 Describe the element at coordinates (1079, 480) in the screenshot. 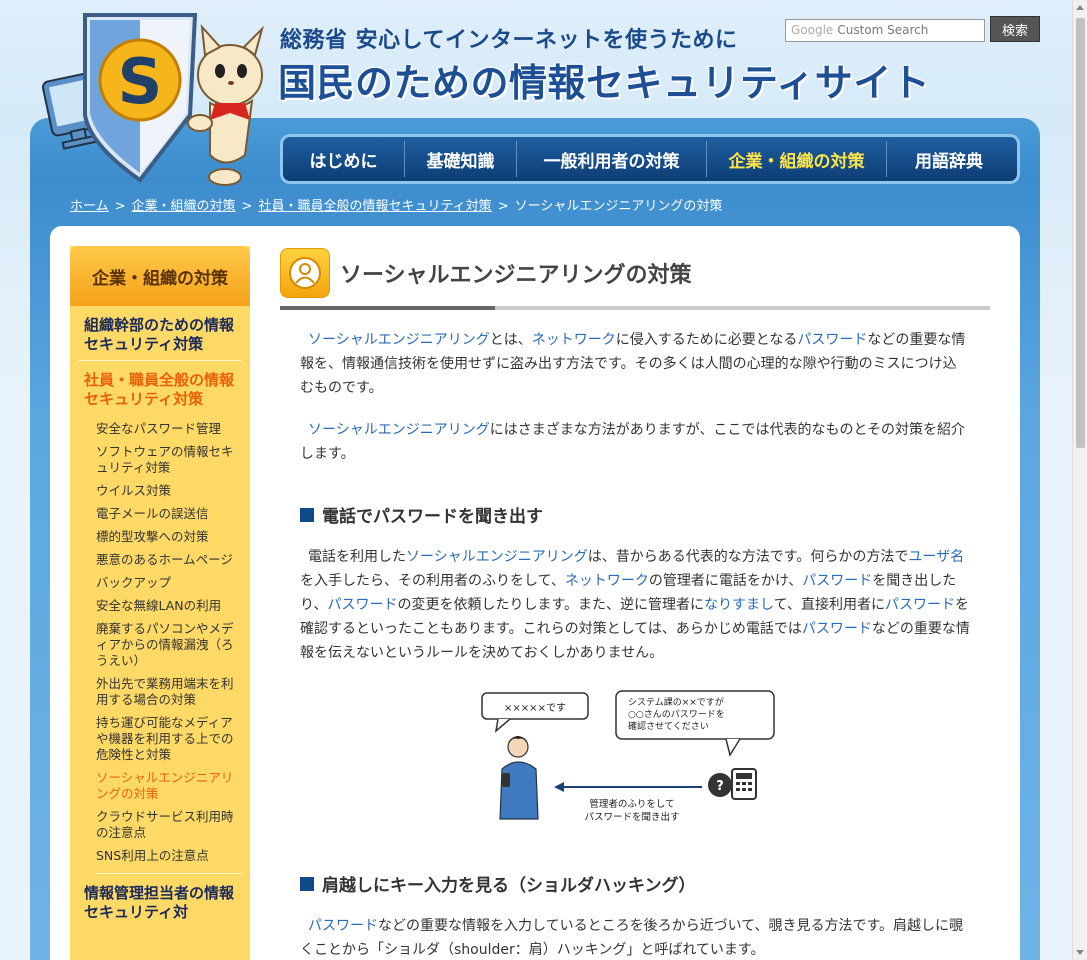

I see `vertical-scrollbar` at that location.